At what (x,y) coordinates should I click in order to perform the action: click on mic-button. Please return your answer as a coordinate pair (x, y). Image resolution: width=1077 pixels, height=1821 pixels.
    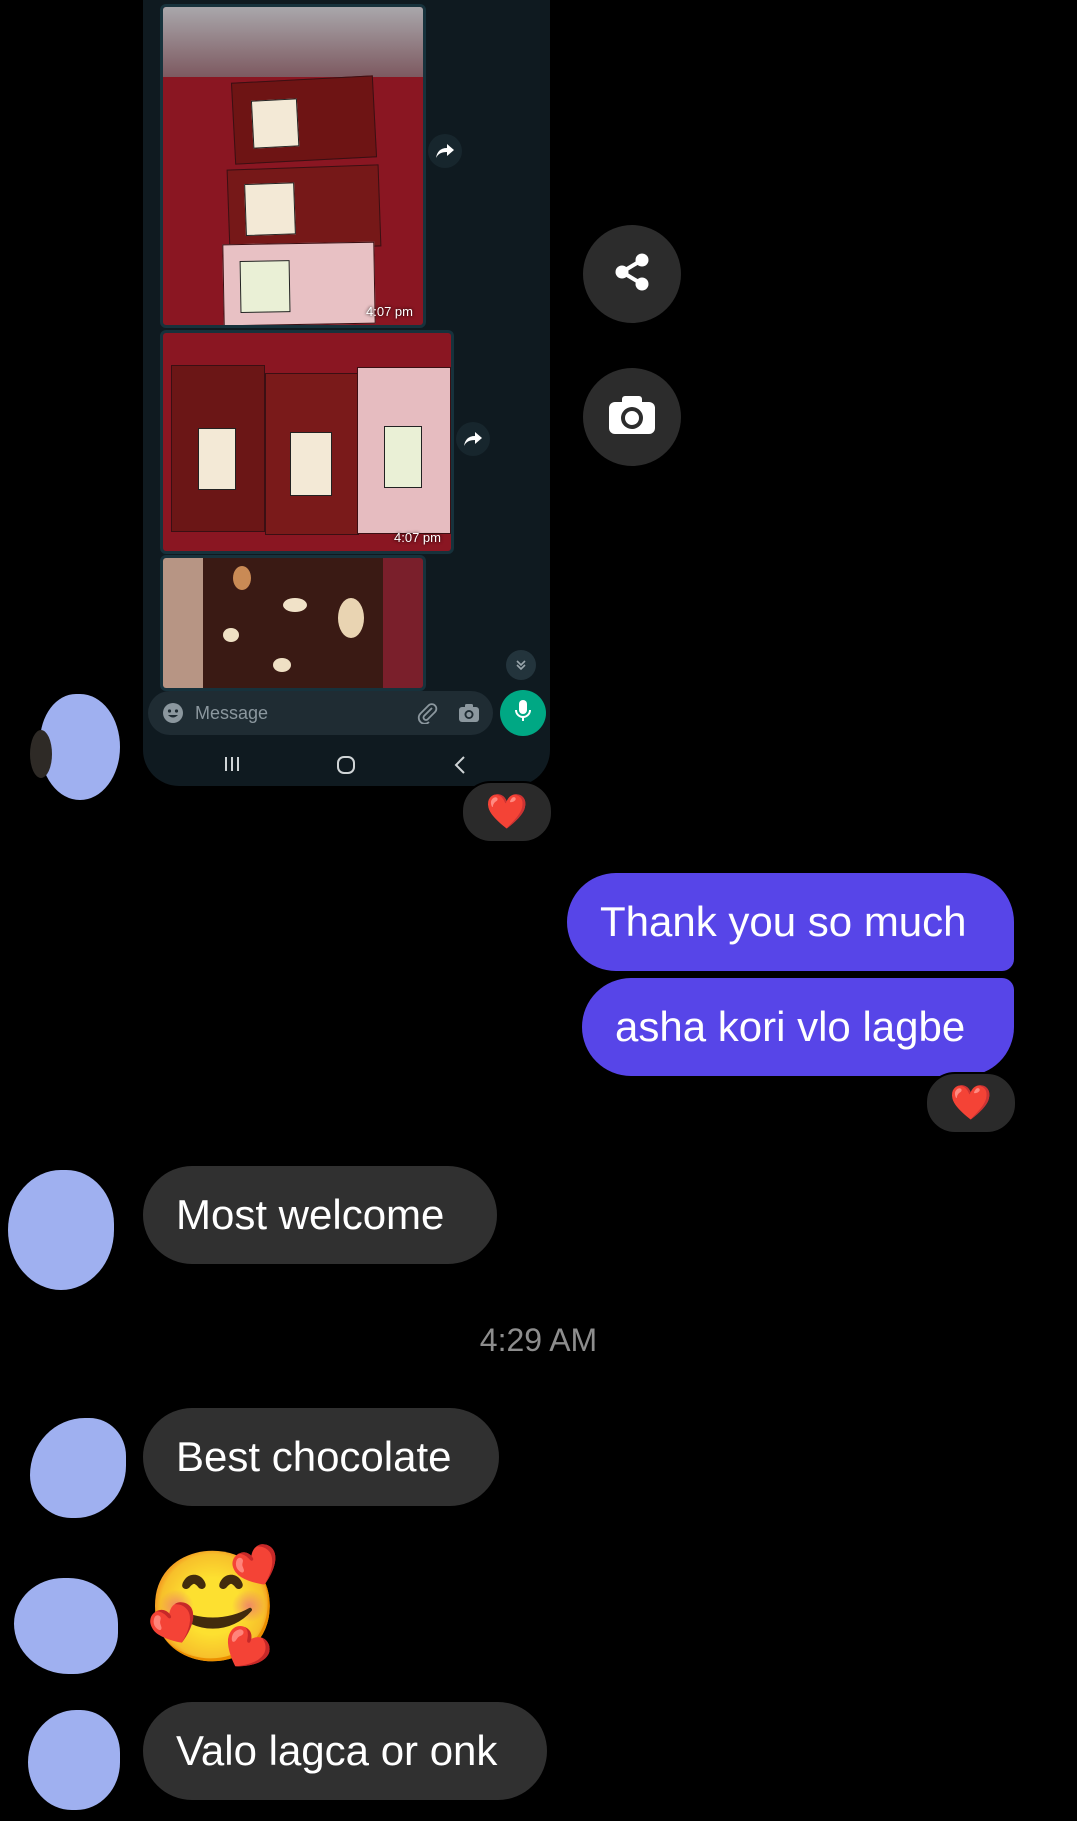
    Looking at the image, I should click on (523, 713).